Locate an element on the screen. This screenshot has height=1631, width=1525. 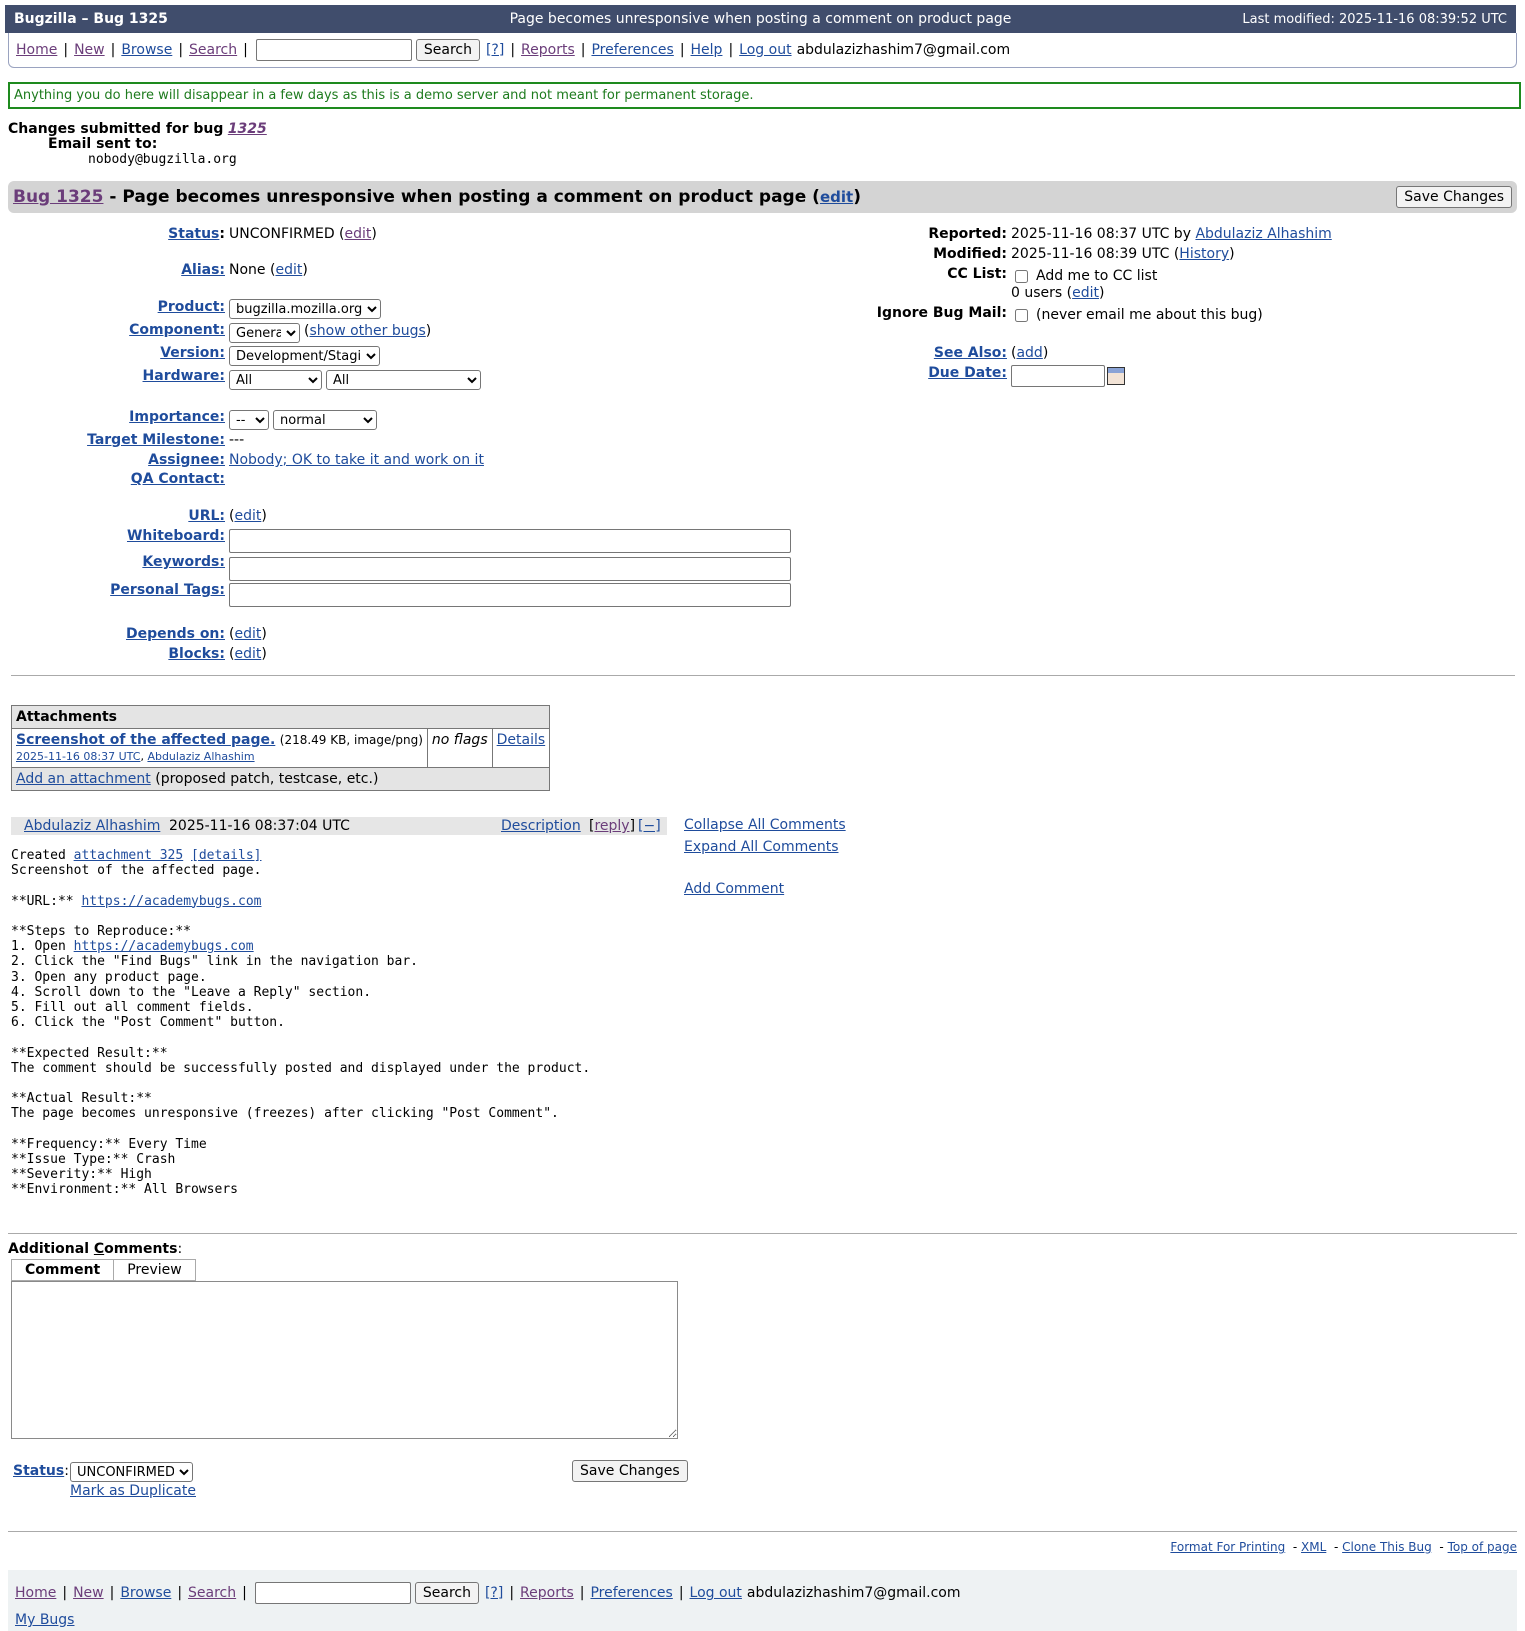
footer-help-q-link: [?] is located at coordinates (494, 1593).